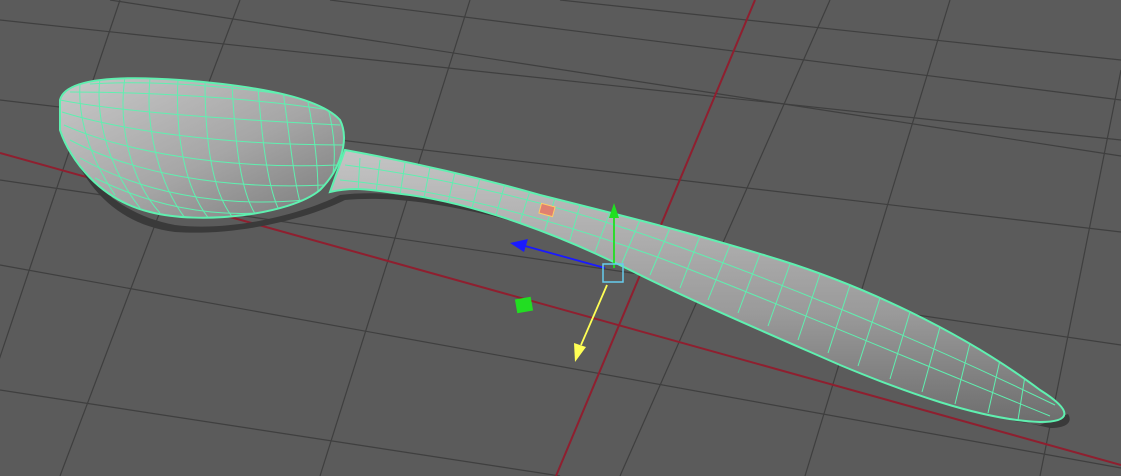 This screenshot has width=1121, height=476. I want to click on z-axis-arrow-icon, so click(519, 245).